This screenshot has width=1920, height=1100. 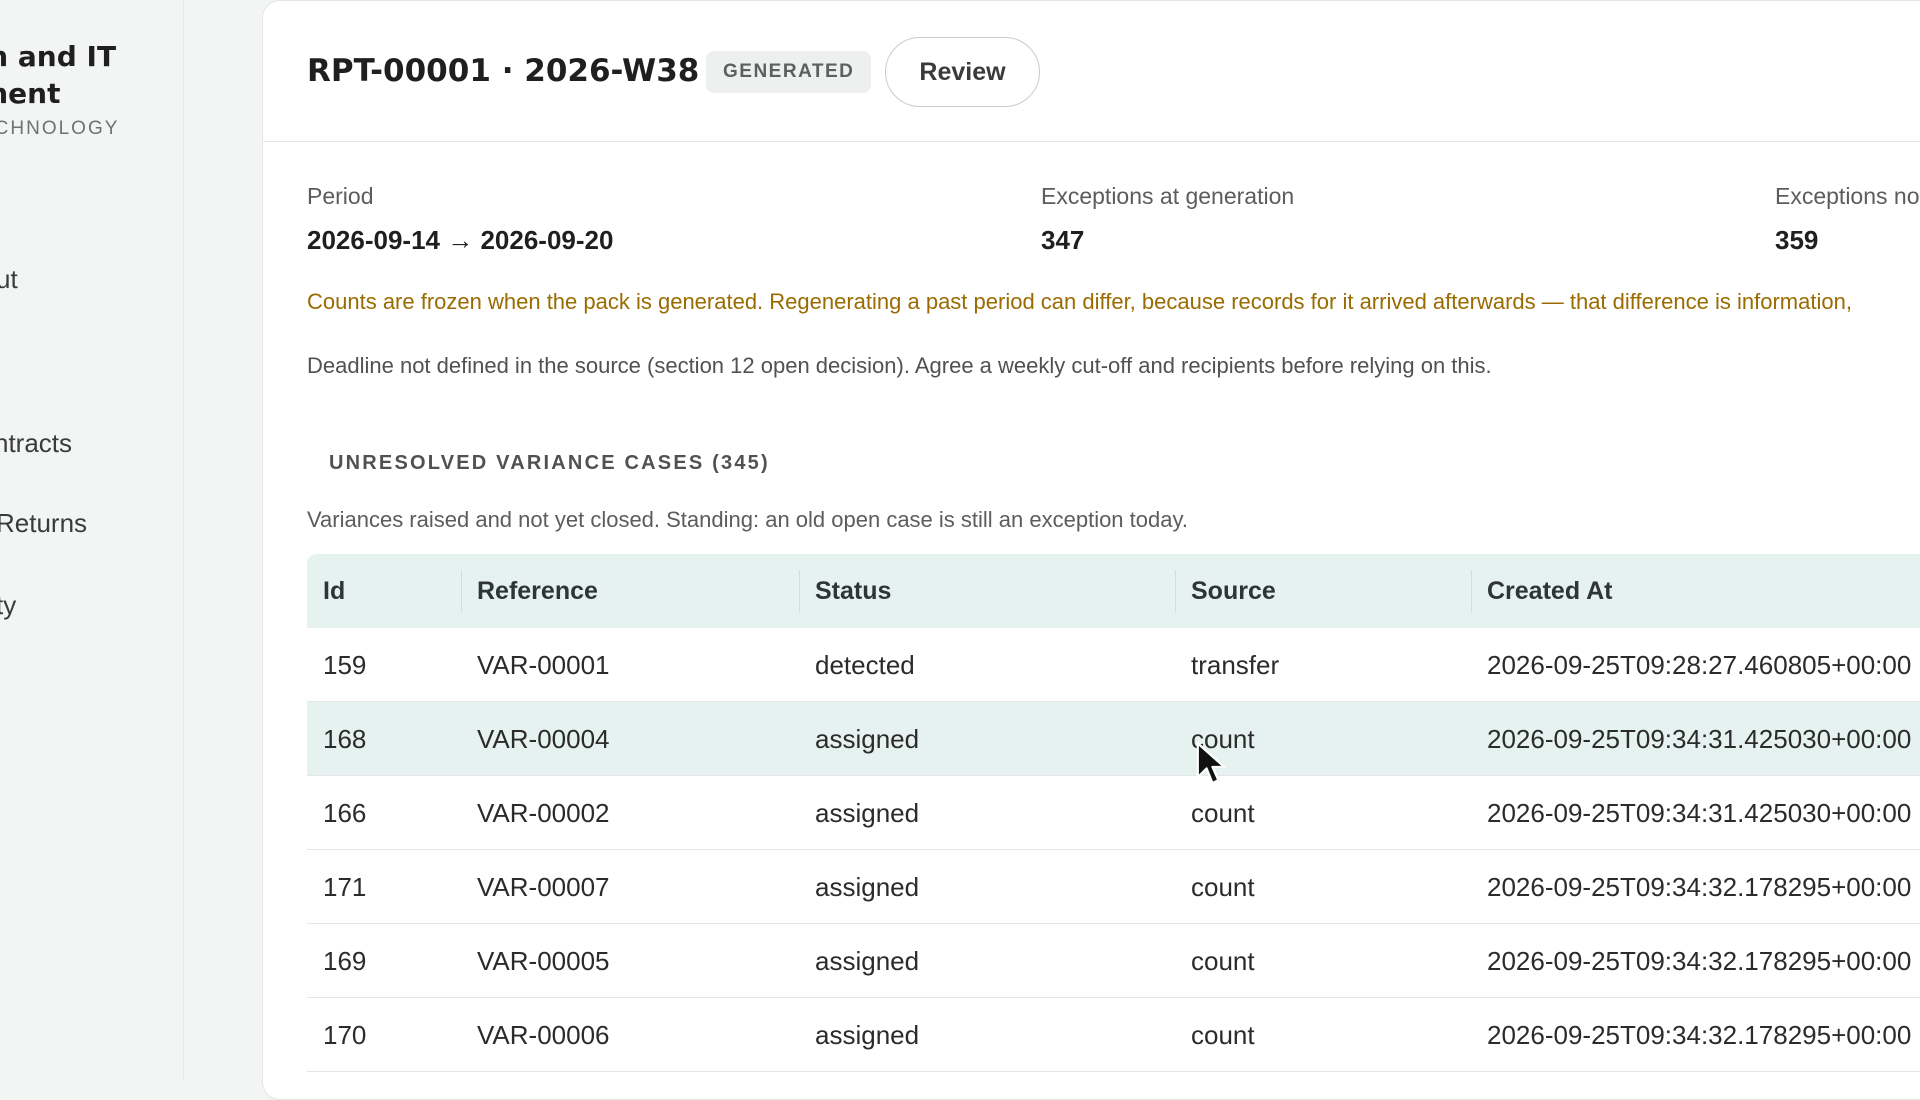 I want to click on column-header-created-at: Created At, so click(x=1550, y=591).